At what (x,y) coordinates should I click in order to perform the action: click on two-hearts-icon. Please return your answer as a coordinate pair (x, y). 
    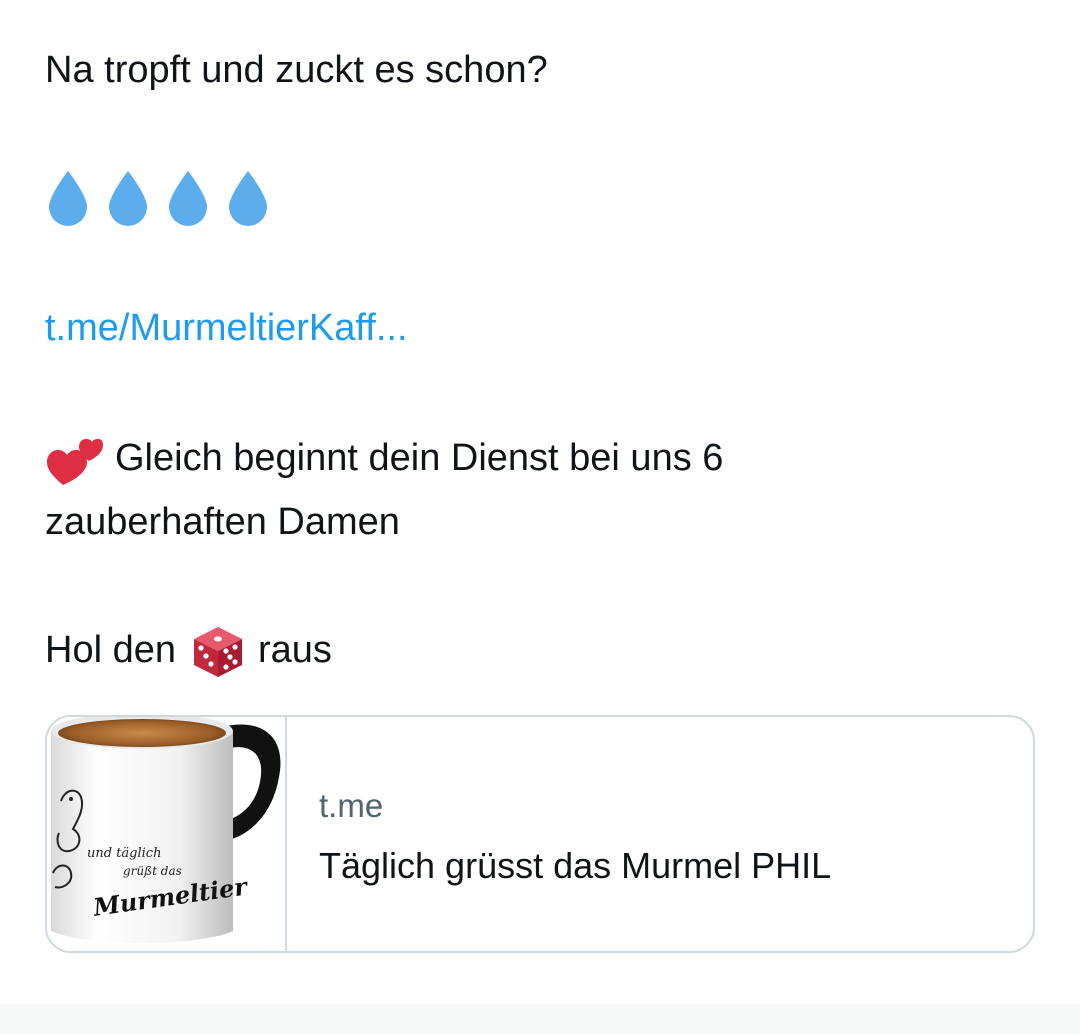
    Looking at the image, I should click on (74, 460).